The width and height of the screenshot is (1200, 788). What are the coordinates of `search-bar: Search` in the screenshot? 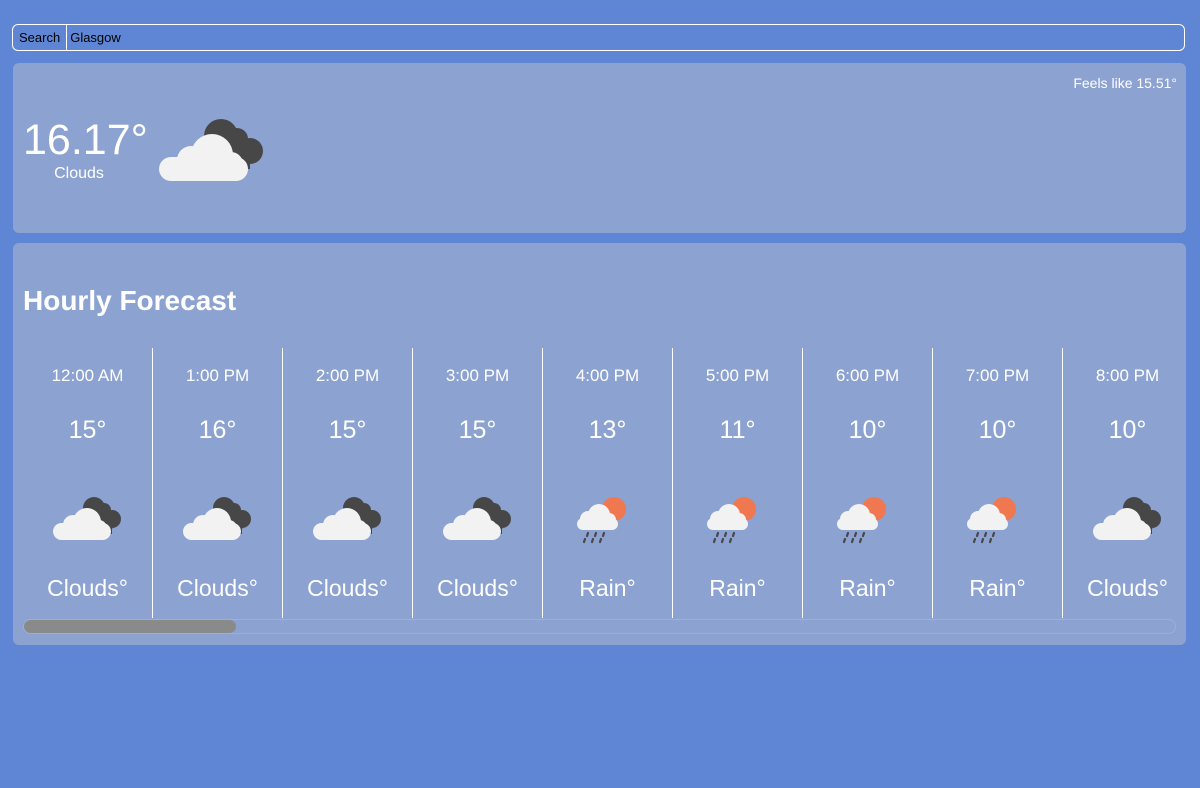 It's located at (598, 37).